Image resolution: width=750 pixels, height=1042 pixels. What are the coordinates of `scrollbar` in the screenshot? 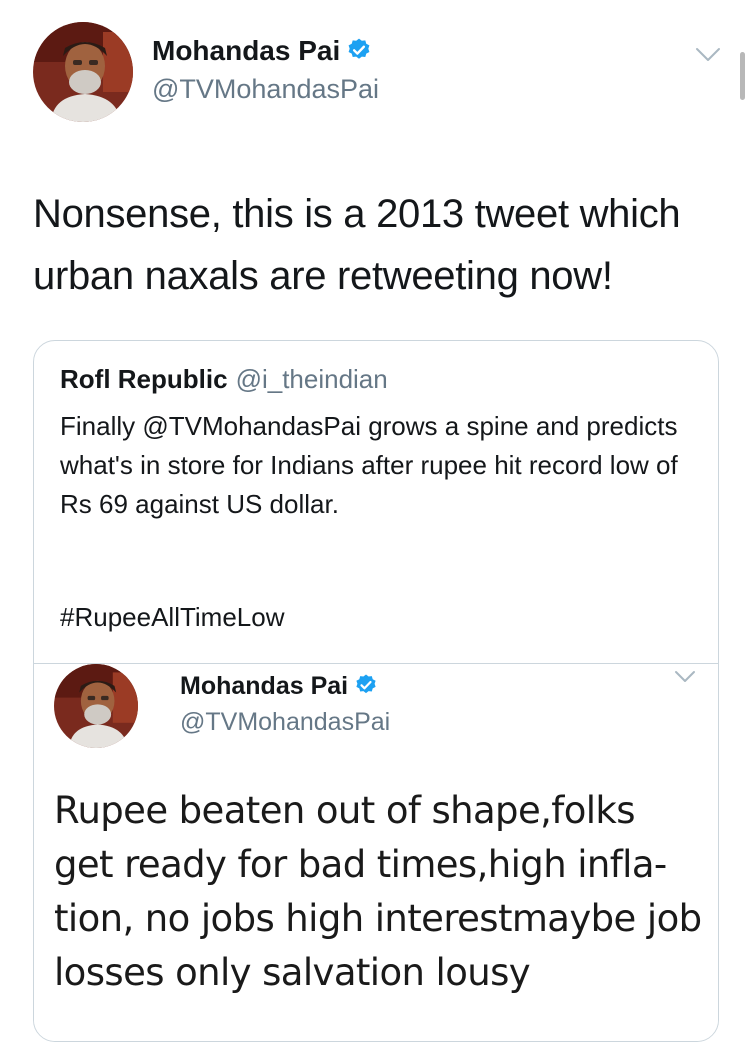 It's located at (742, 76).